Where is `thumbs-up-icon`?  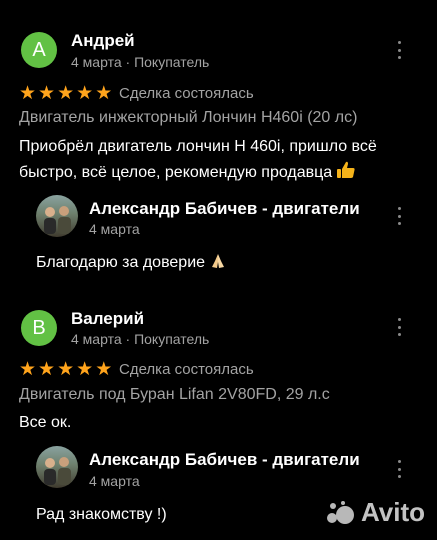 thumbs-up-icon is located at coordinates (346, 174).